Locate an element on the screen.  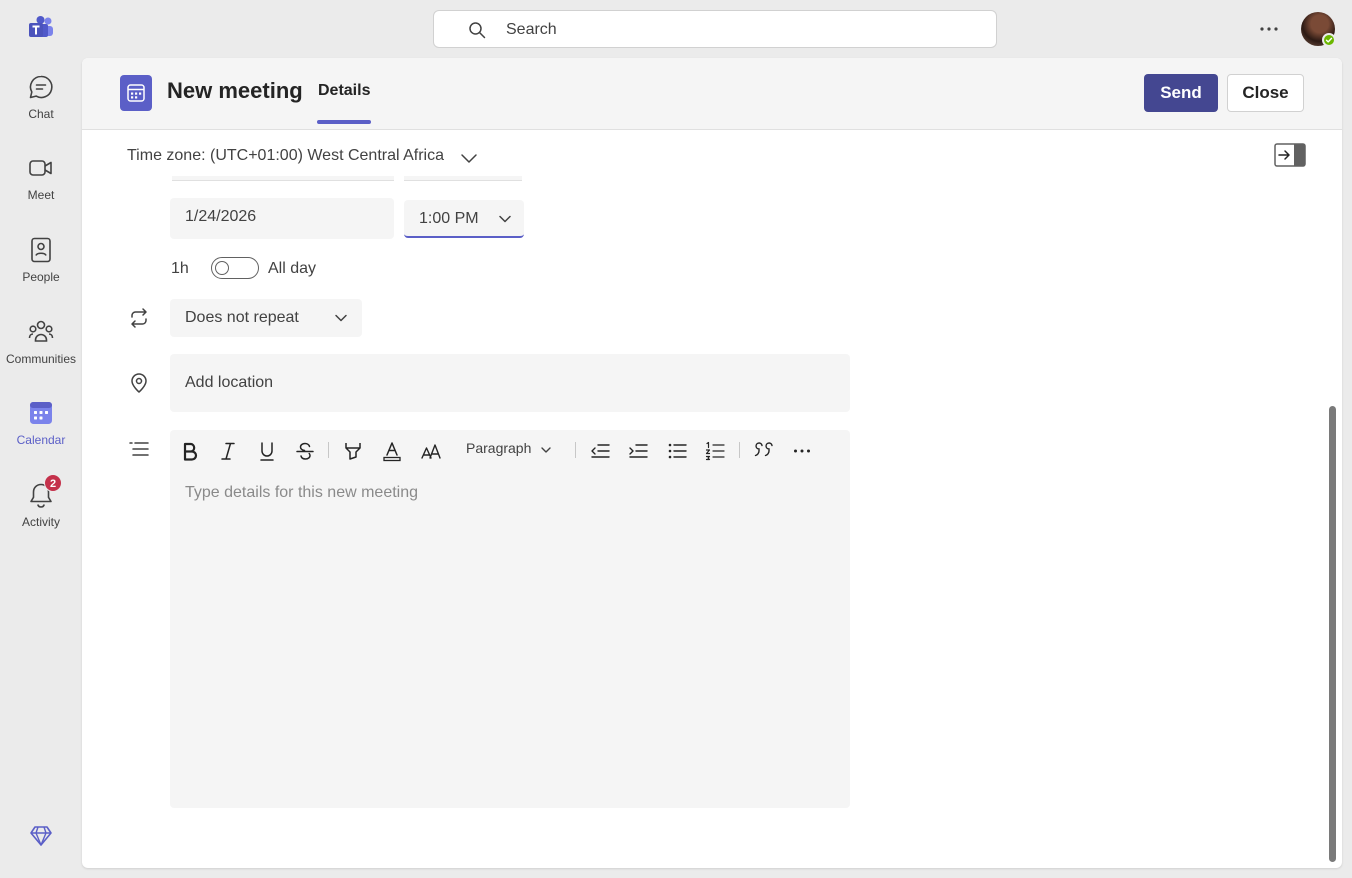
bulleted-list-button is located at coordinates (677, 451).